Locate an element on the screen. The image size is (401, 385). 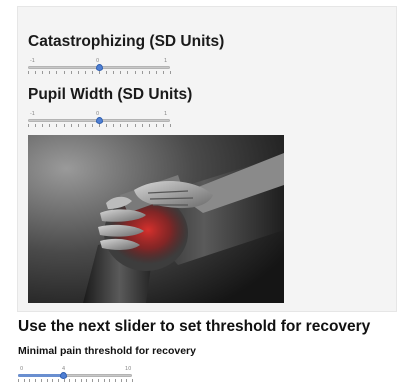
pupil-width-slider: -1 0 1 is located at coordinates (99, 120).